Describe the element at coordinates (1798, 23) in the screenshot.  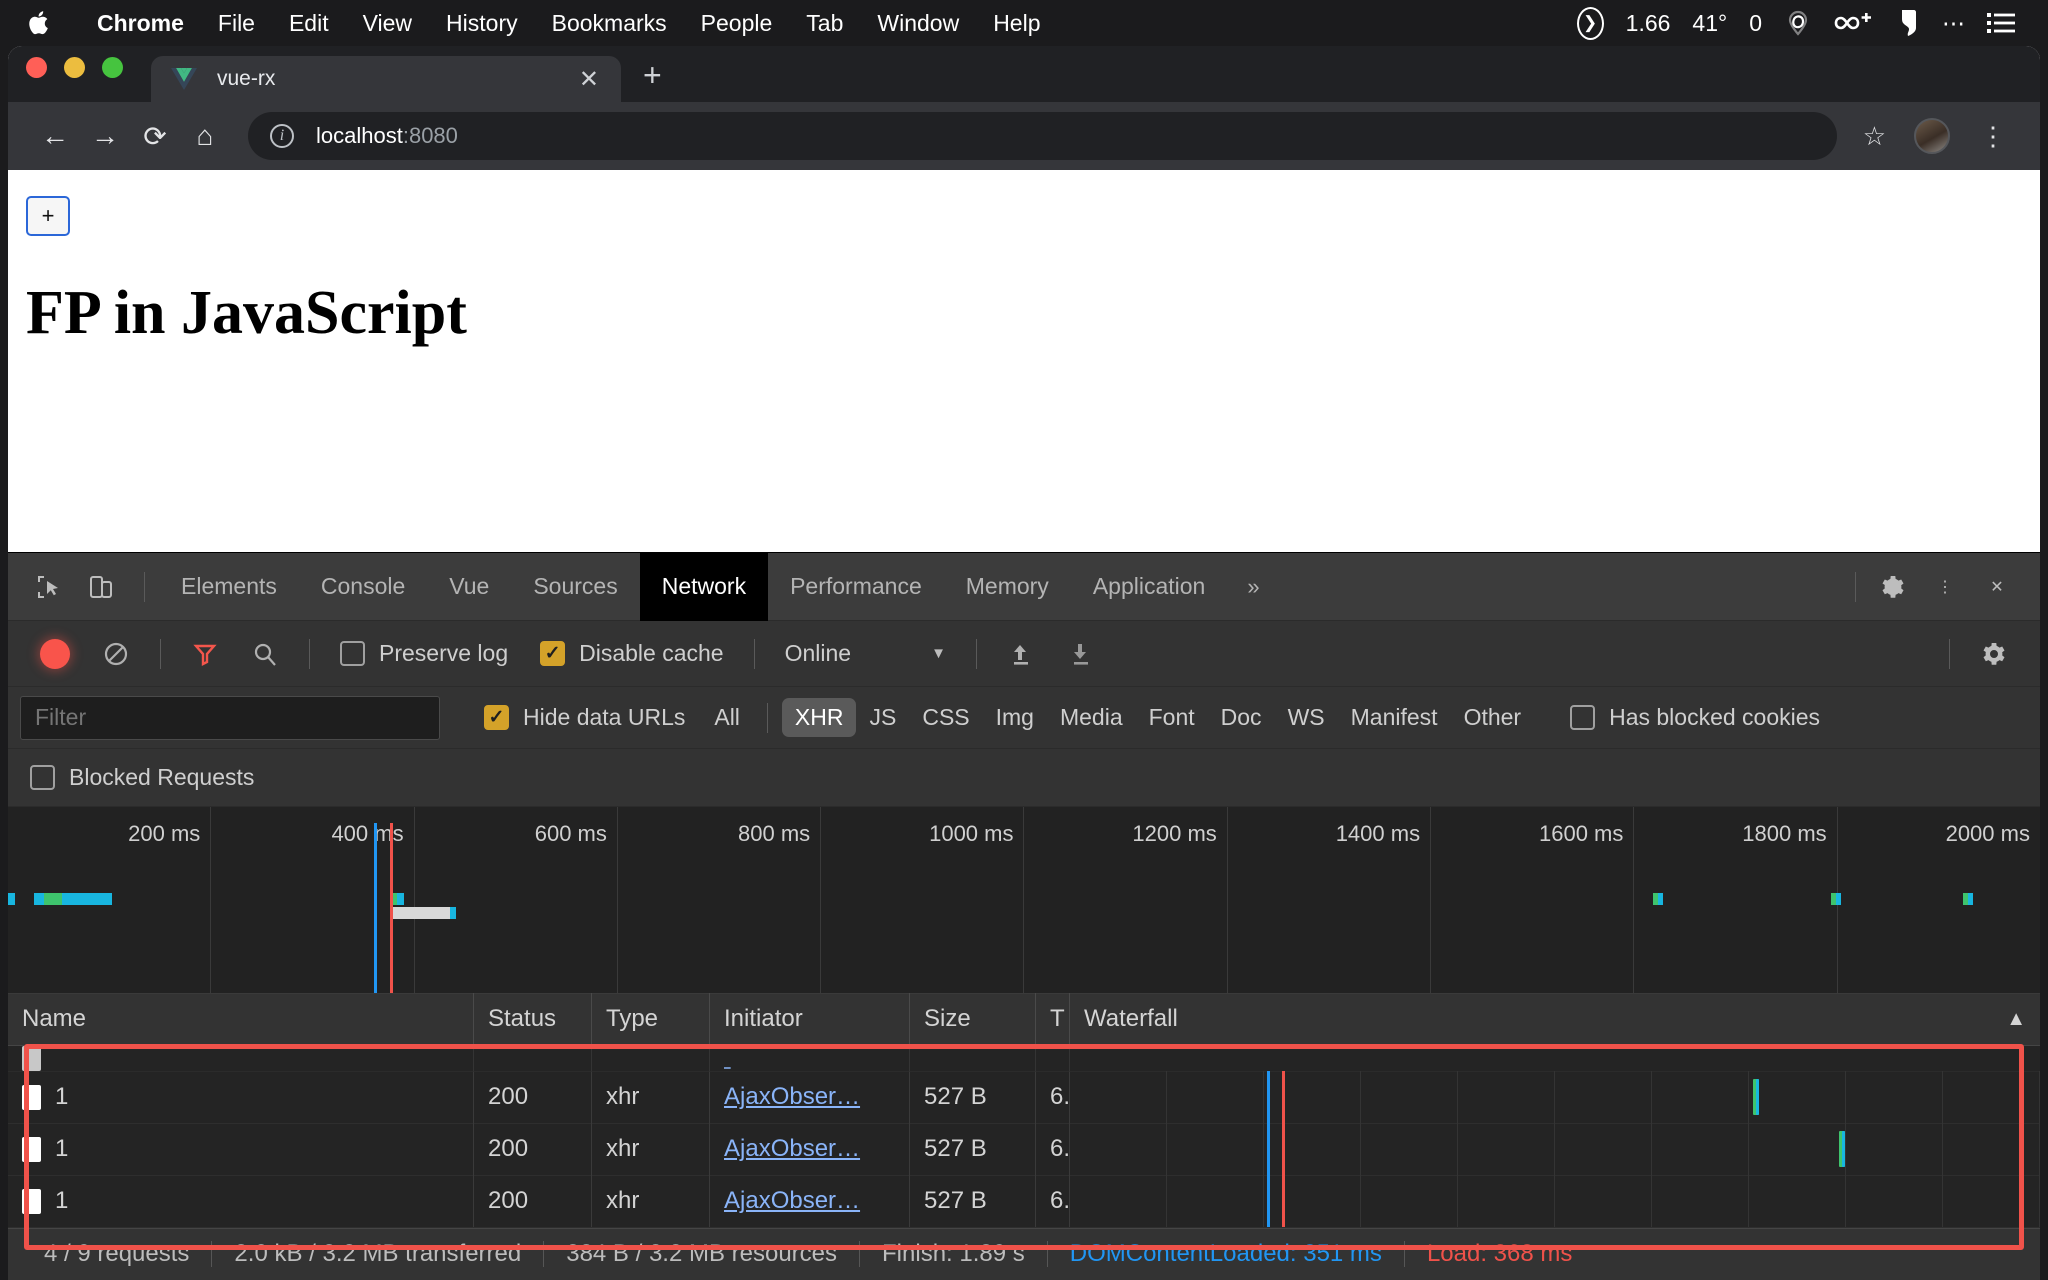
I see `dropbox-icon` at that location.